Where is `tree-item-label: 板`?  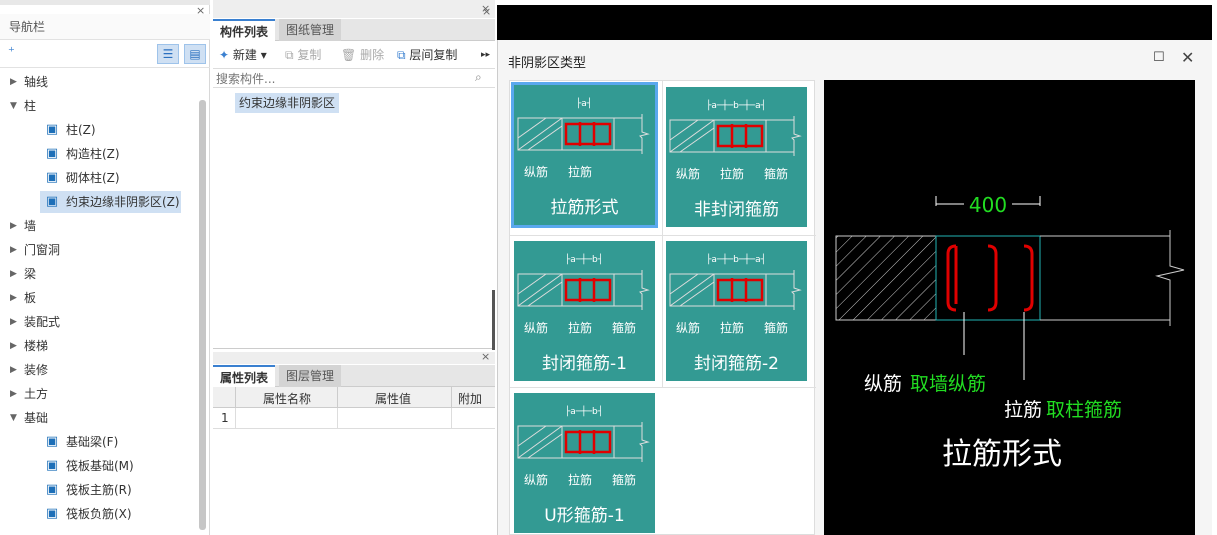
tree-item-label: 板 is located at coordinates (30, 298).